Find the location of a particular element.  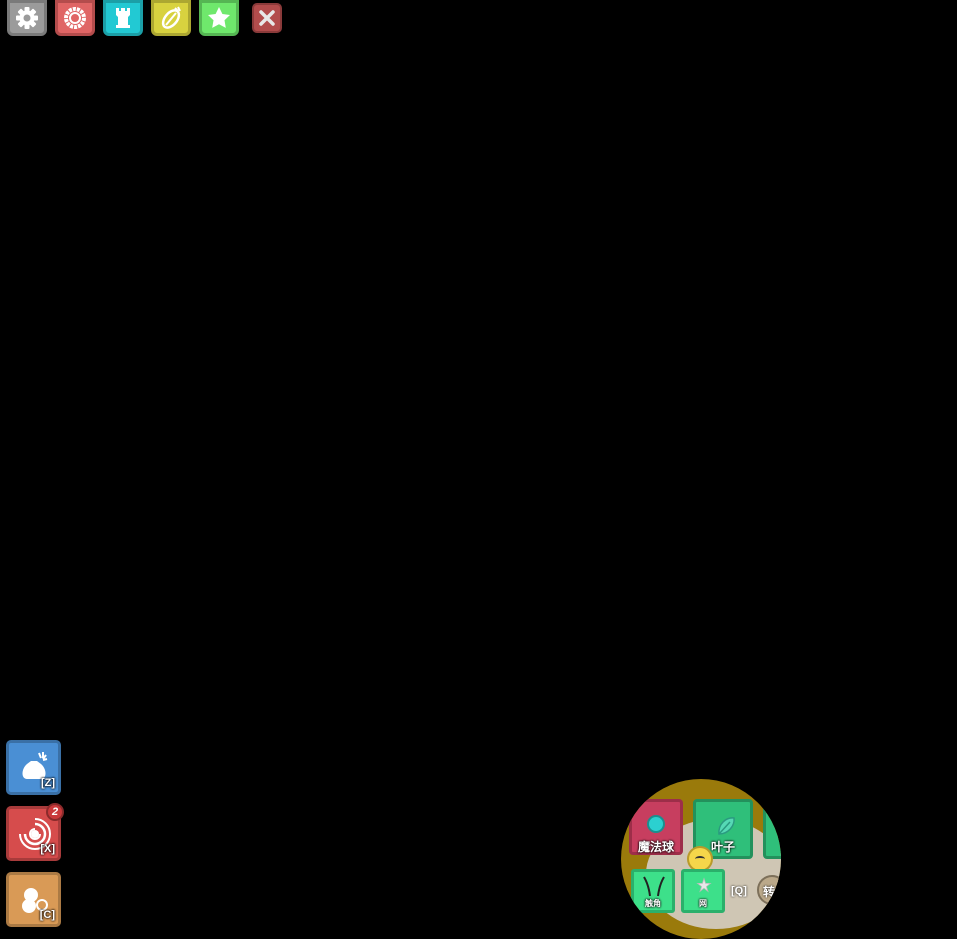

star-icon is located at coordinates (219, 17).